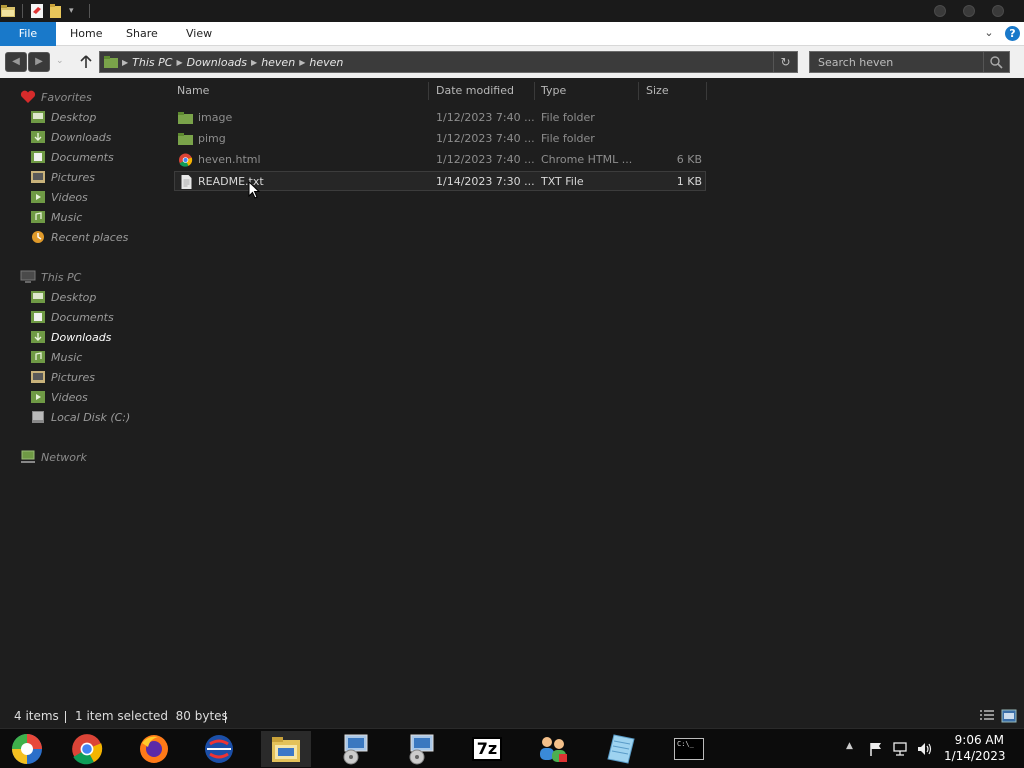 The width and height of the screenshot is (1024, 768). Describe the element at coordinates (278, 62) in the screenshot. I see `breadcrumb-heven: heven` at that location.